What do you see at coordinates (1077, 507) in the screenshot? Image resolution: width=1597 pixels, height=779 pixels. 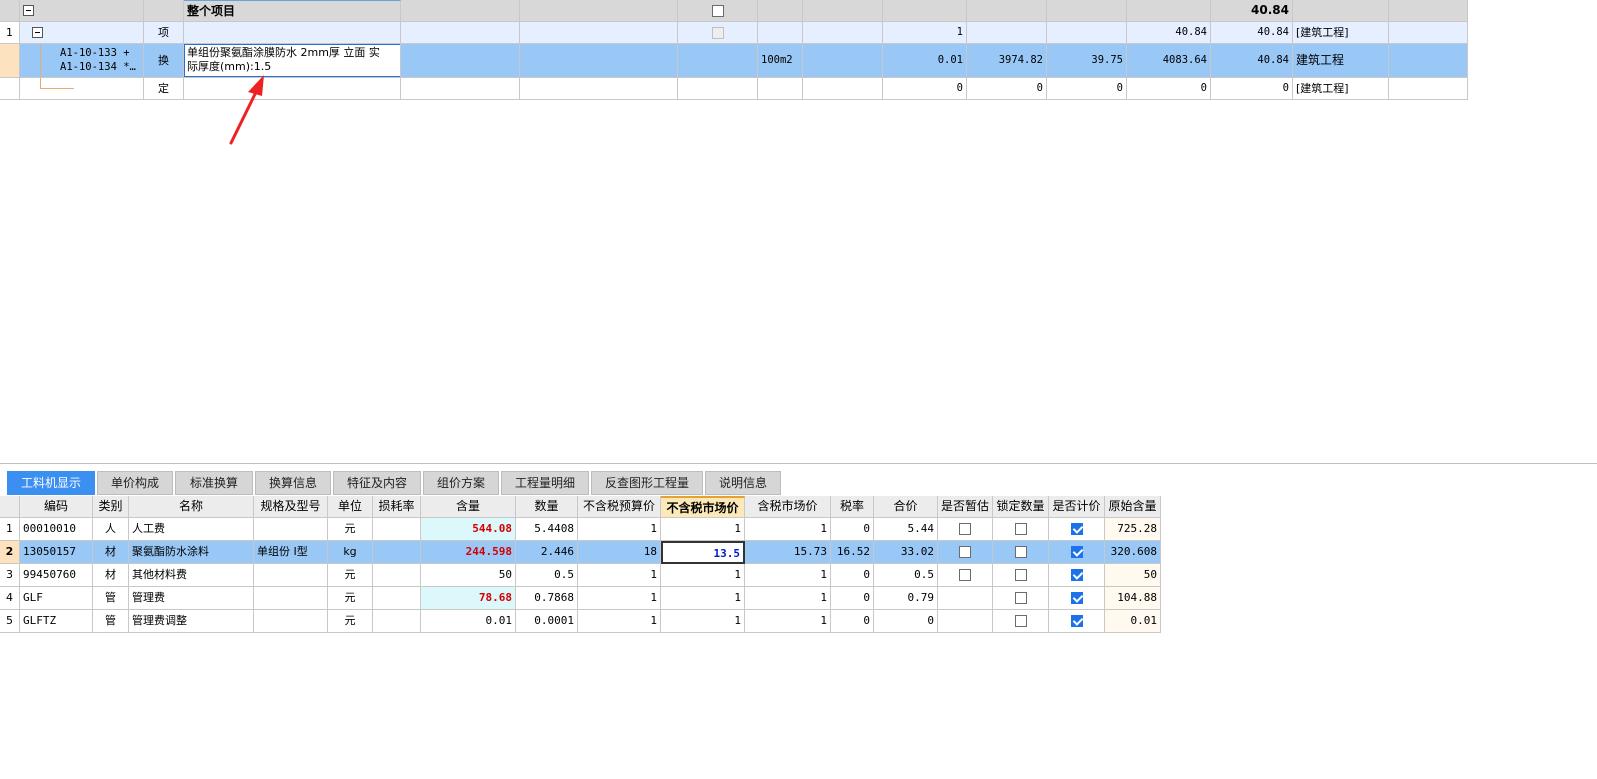 I see `header-priced: 是否计价` at bounding box center [1077, 507].